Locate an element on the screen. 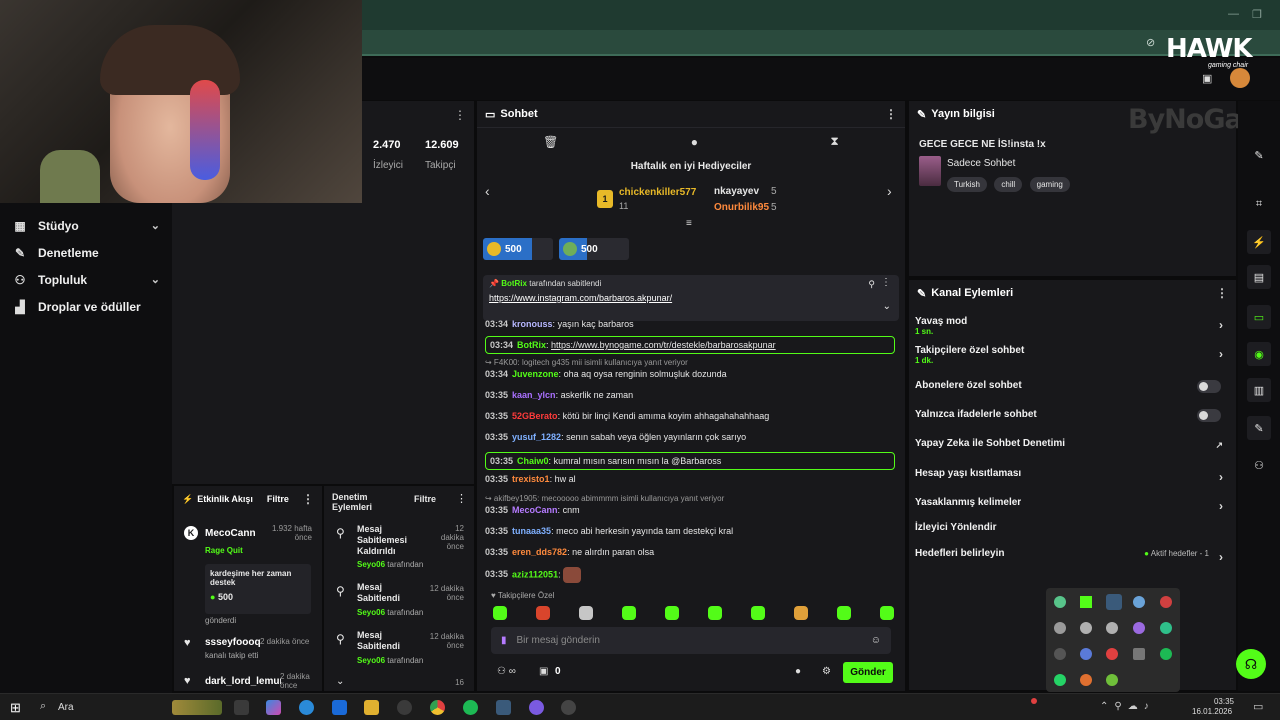  message-user: kaan_ylcn is located at coordinates (534, 395).